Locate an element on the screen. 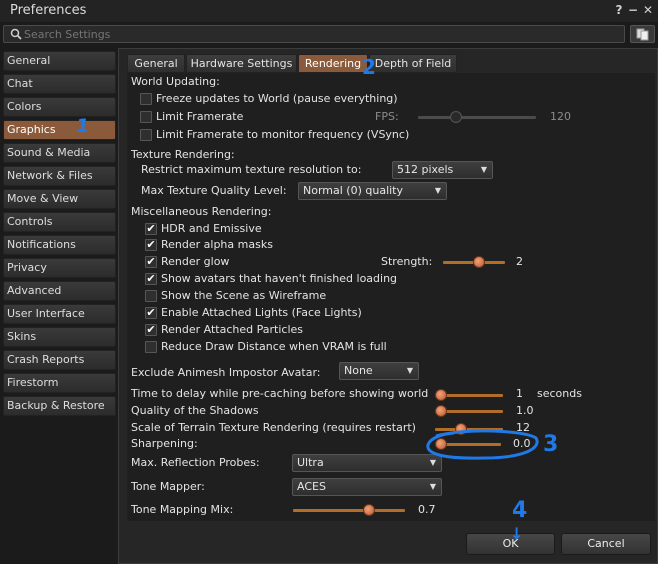 The height and width of the screenshot is (564, 658). strength-label: Strength: is located at coordinates (407, 261).